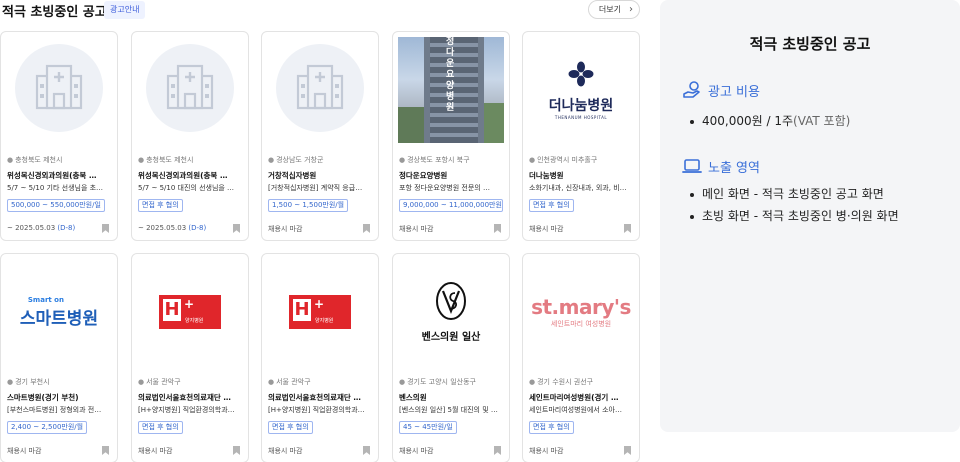  What do you see at coordinates (565, 382) in the screenshot?
I see `card-location-text: 경기 수원시 권선구` at bounding box center [565, 382].